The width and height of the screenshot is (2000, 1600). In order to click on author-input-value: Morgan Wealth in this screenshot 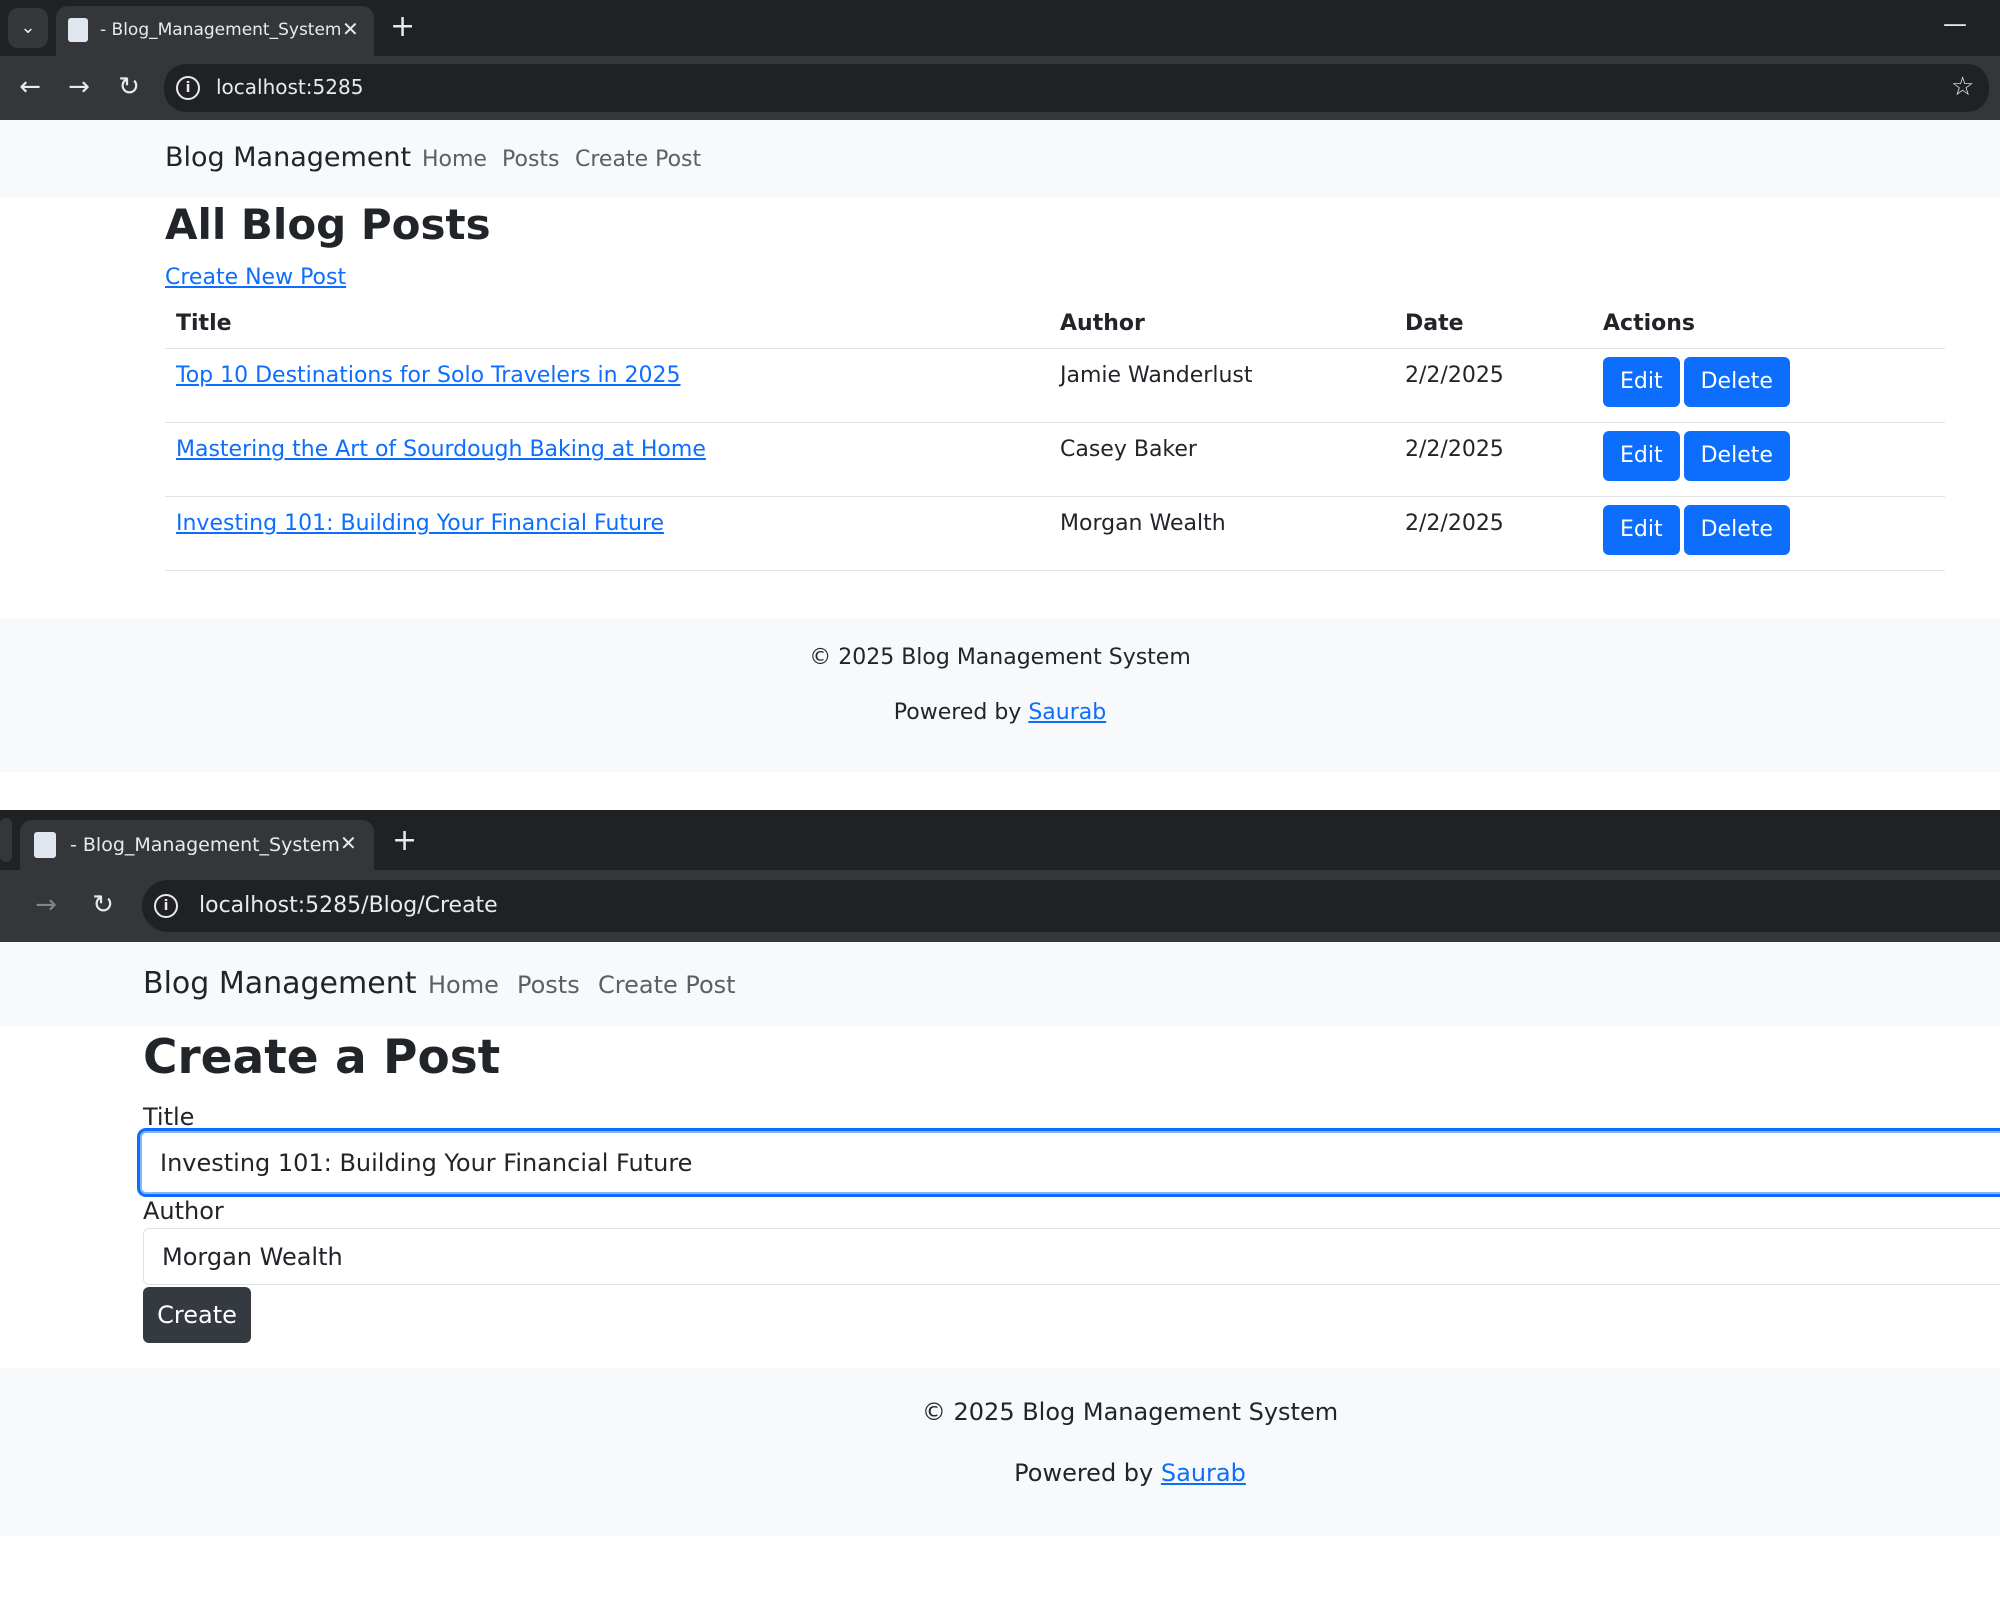, I will do `click(252, 1257)`.